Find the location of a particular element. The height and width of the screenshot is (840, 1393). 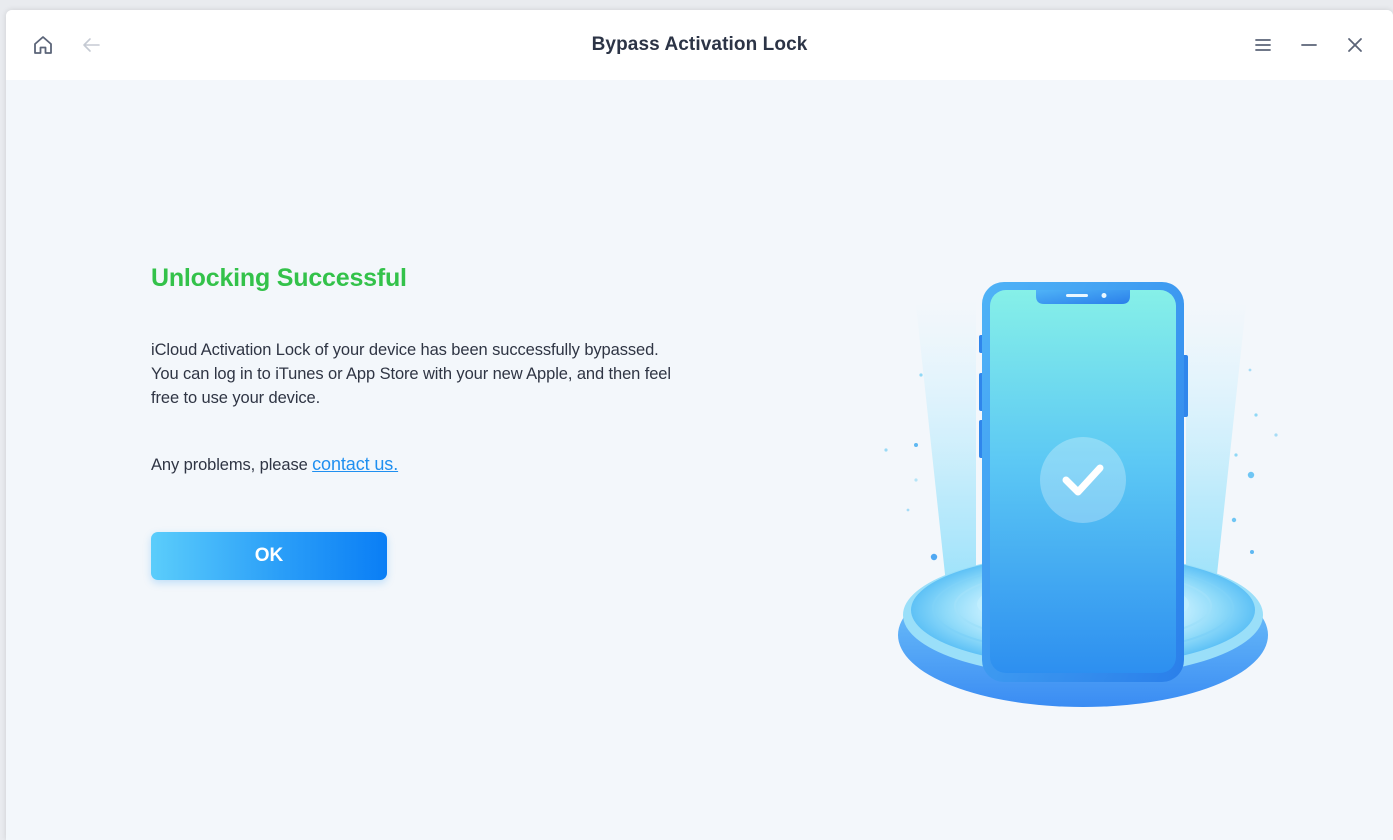

window-title: Bypass Activation Lock is located at coordinates (699, 44).